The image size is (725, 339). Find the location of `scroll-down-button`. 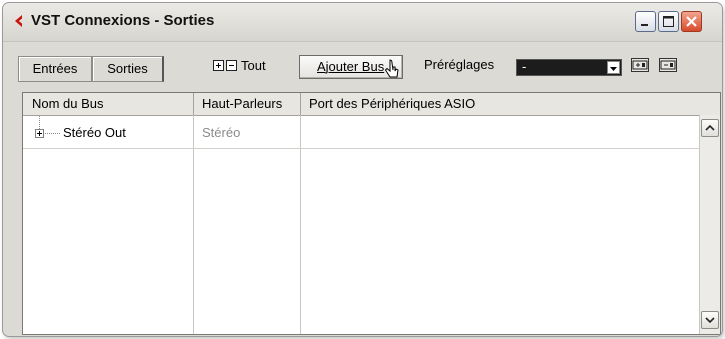

scroll-down-button is located at coordinates (710, 320).